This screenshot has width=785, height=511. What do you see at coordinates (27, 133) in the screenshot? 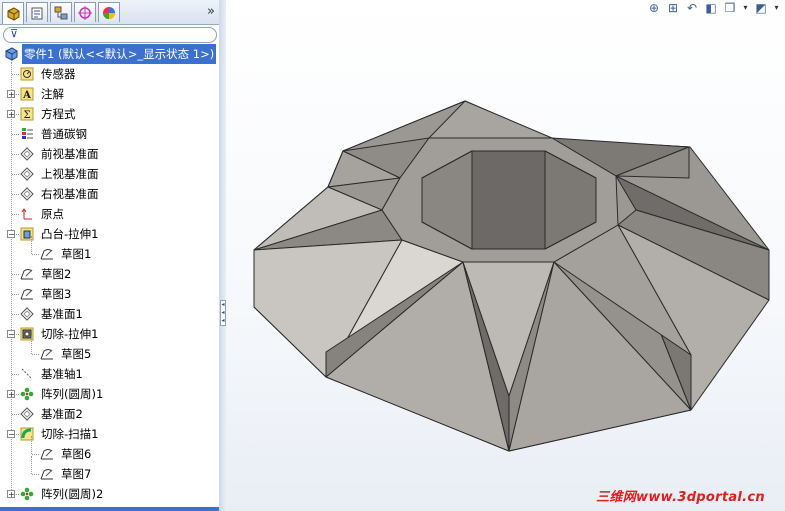
I see `material-icon` at bounding box center [27, 133].